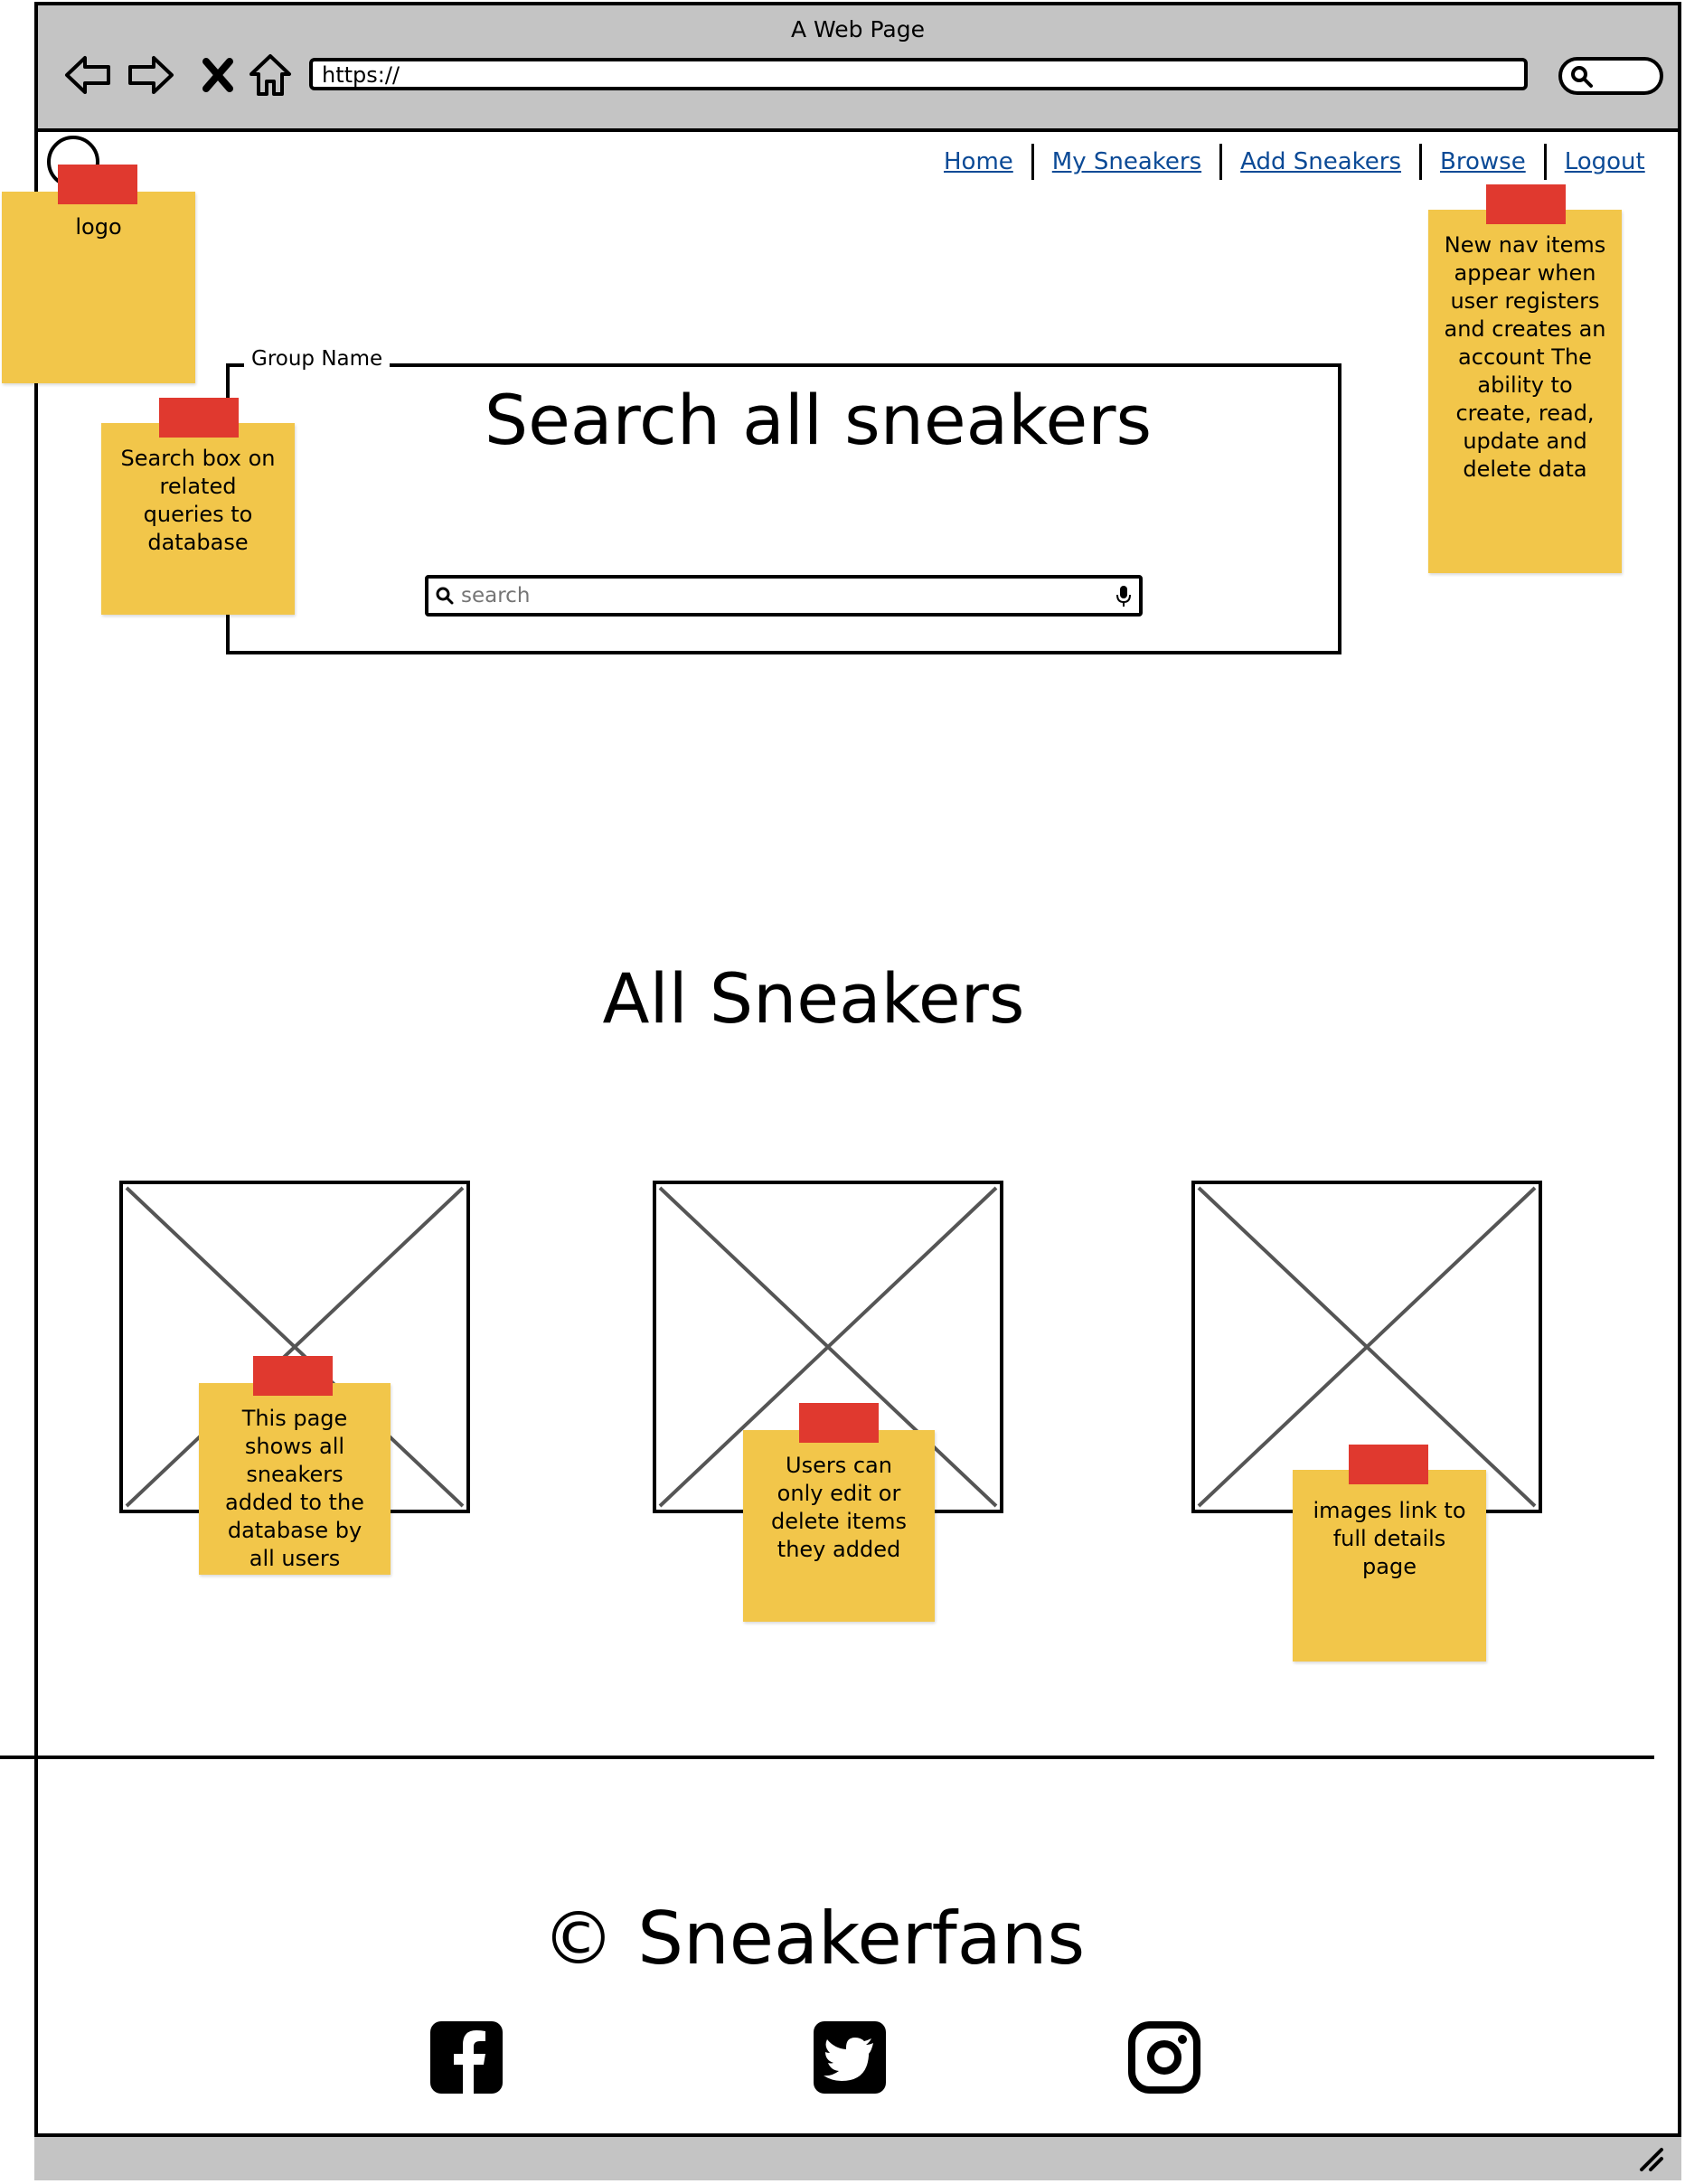  What do you see at coordinates (858, 29) in the screenshot?
I see `window-title: A Web Page` at bounding box center [858, 29].